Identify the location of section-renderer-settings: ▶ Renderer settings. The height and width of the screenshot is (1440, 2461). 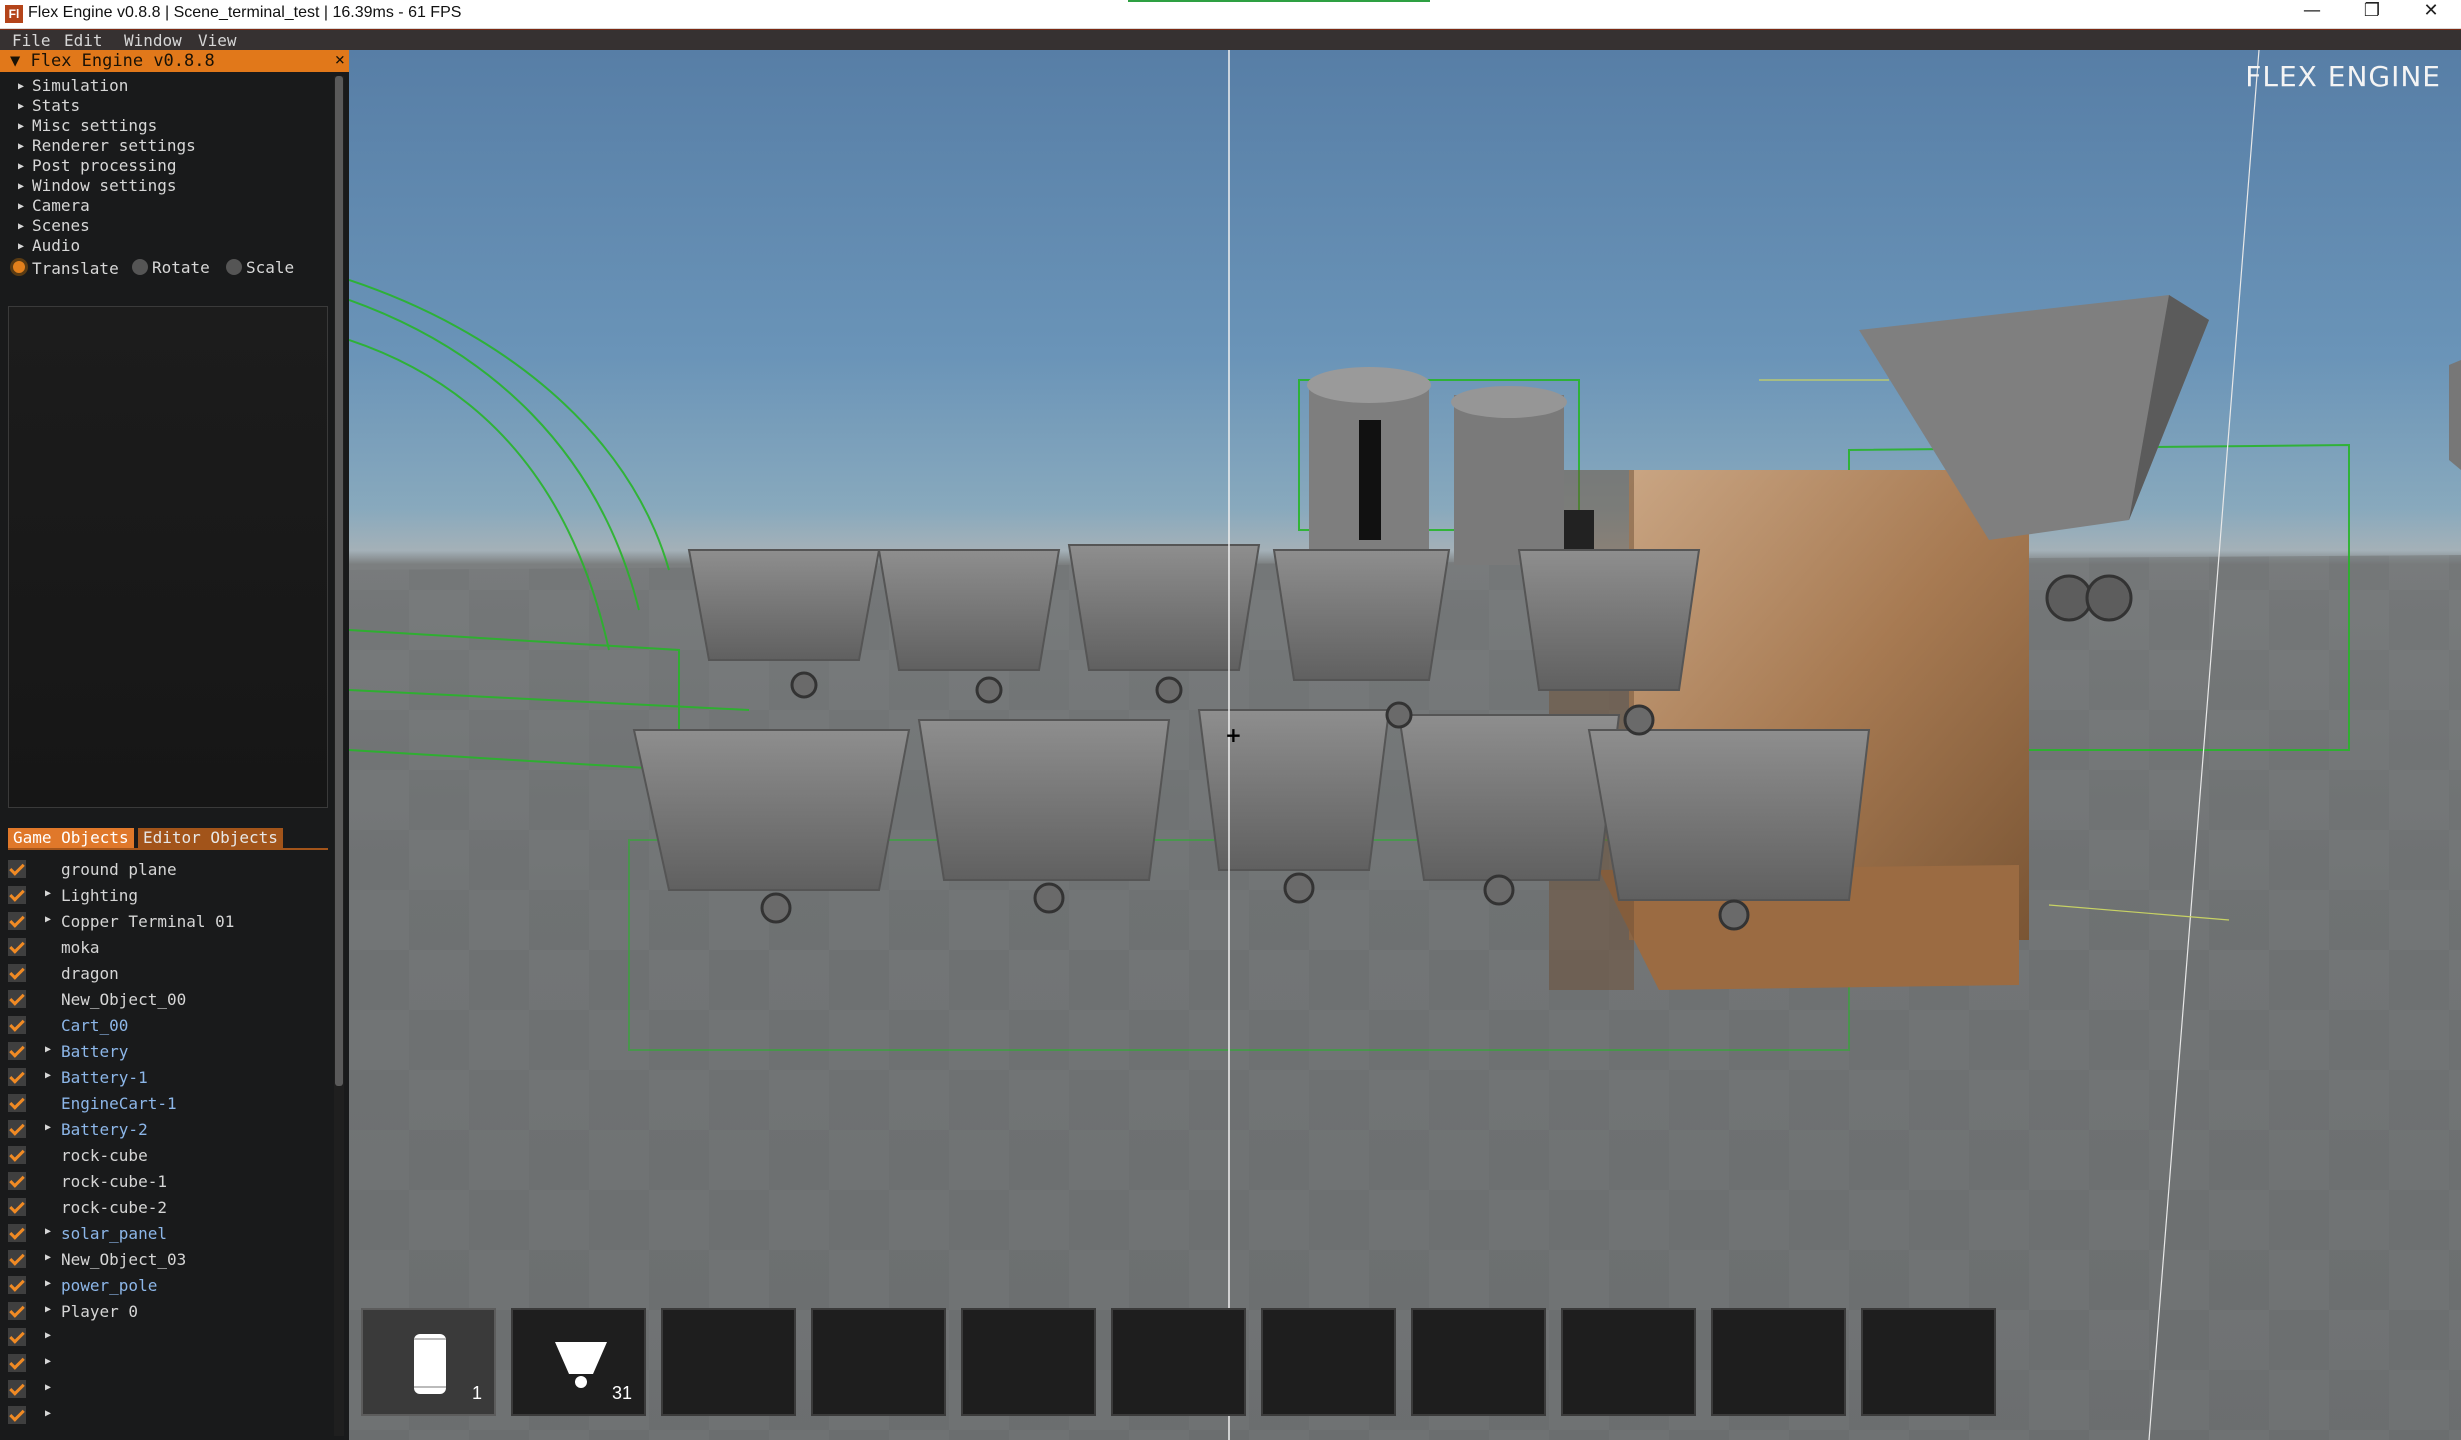
(107, 145).